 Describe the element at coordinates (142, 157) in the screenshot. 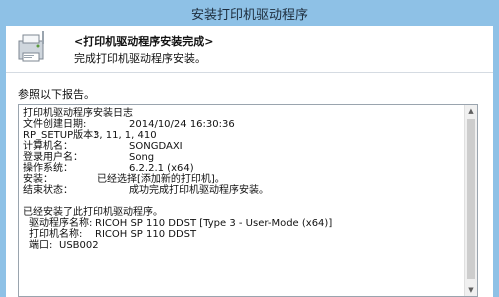

I see `log-value-user: Song` at that location.